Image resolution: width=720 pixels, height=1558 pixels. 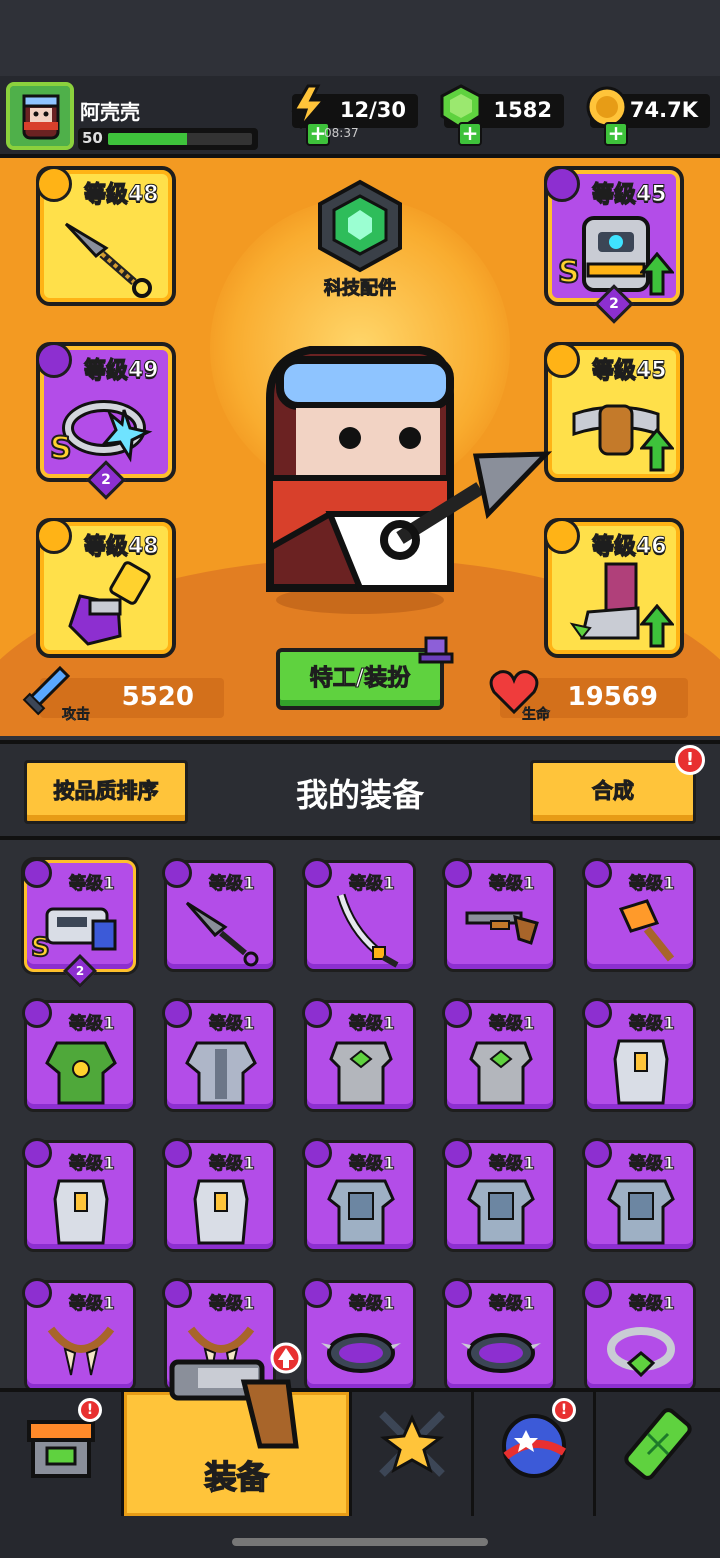 I want to click on nav-lab, so click(x=658, y=1454).